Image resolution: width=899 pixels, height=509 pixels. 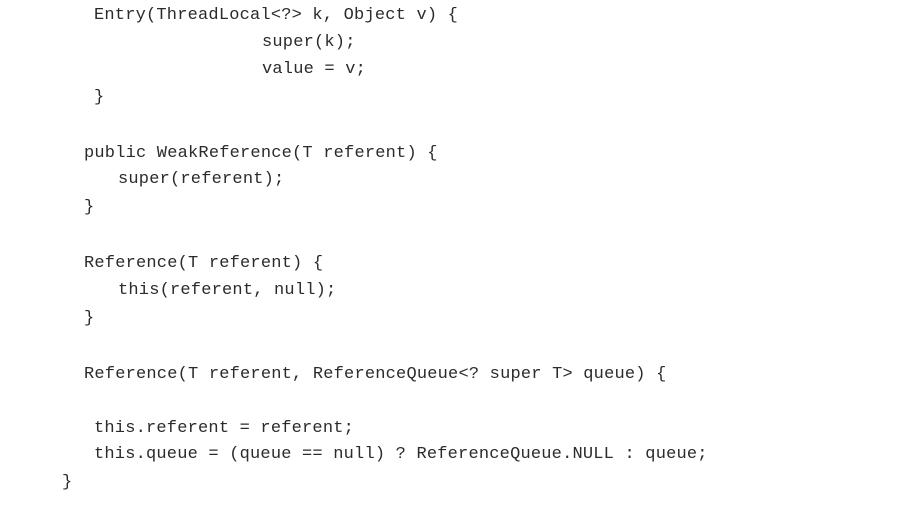 What do you see at coordinates (224, 428) in the screenshot?
I see `code-line: this.referent = referent;` at bounding box center [224, 428].